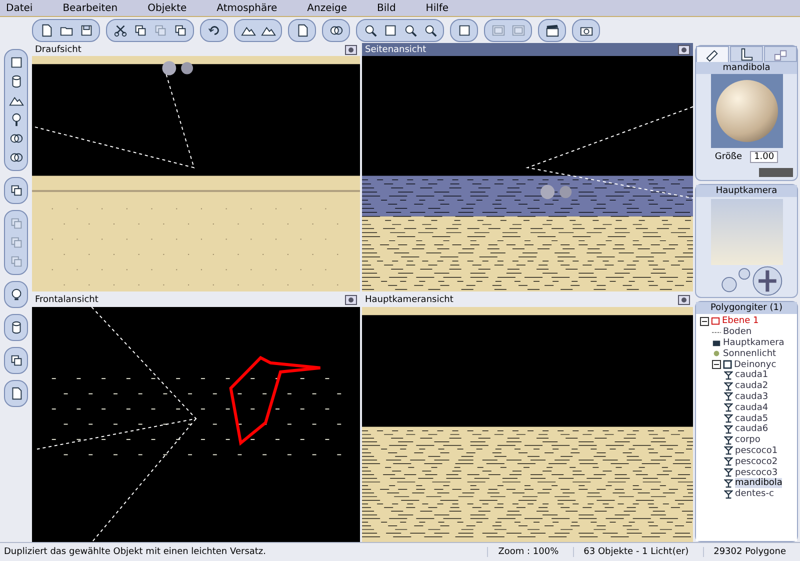 The width and height of the screenshot is (800, 561). I want to click on viewport-title-bar: Draufsicht, so click(196, 49).